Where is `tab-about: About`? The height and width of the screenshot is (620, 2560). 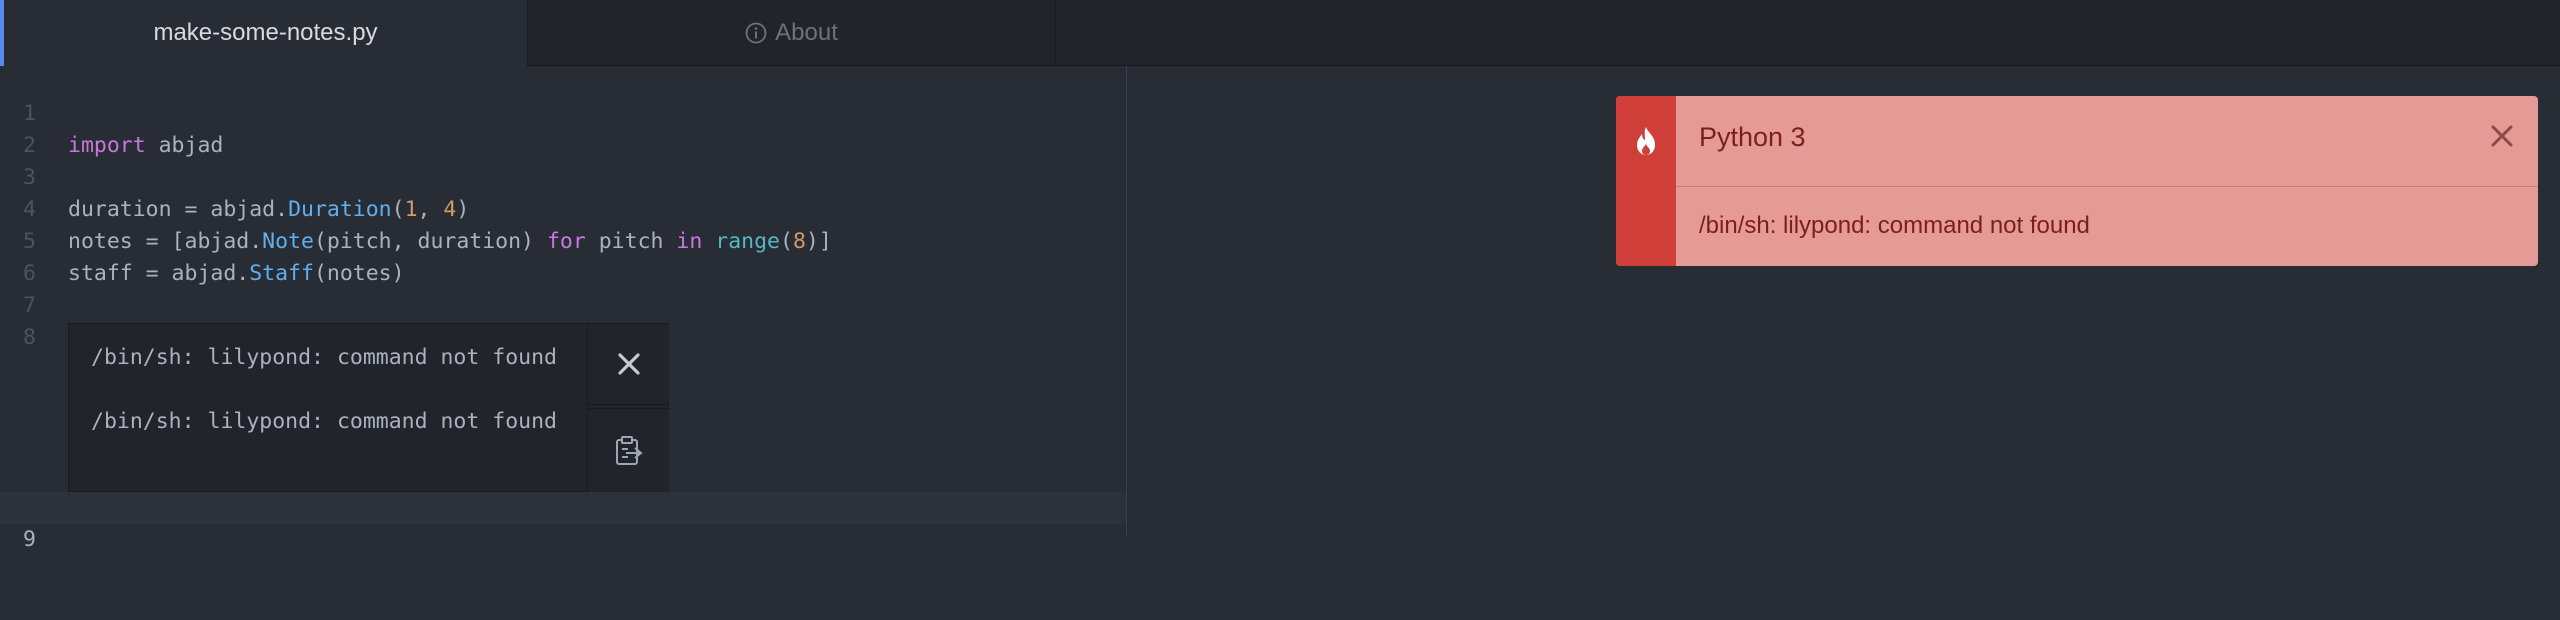 tab-about: About is located at coordinates (792, 33).